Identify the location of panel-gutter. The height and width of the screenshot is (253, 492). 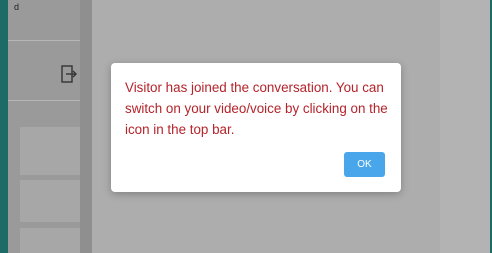
(86, 126).